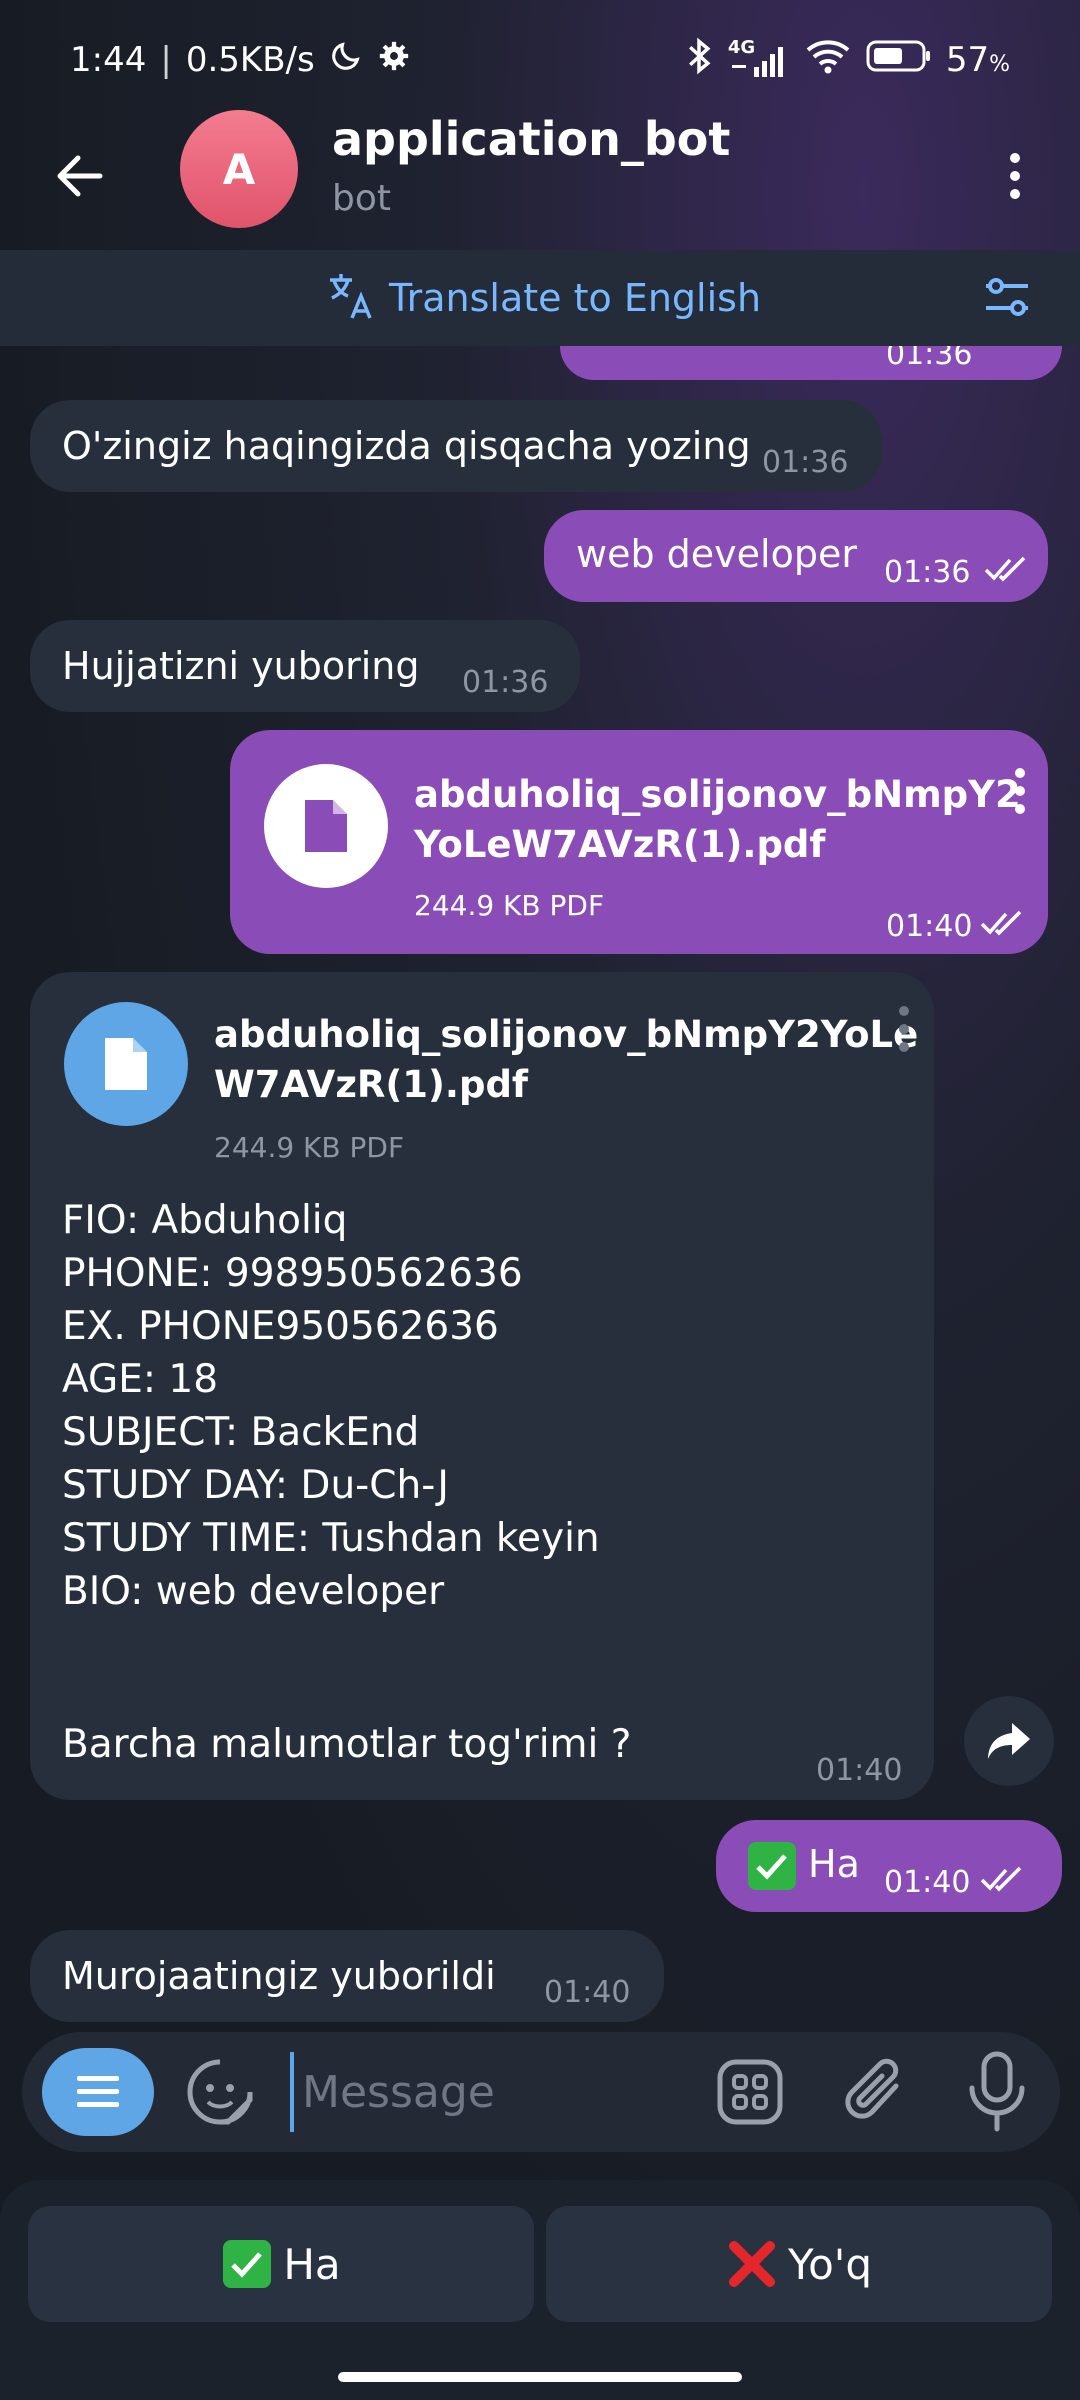  Describe the element at coordinates (811, 363) in the screenshot. I see `message-outgoing-partial: 01:36` at that location.